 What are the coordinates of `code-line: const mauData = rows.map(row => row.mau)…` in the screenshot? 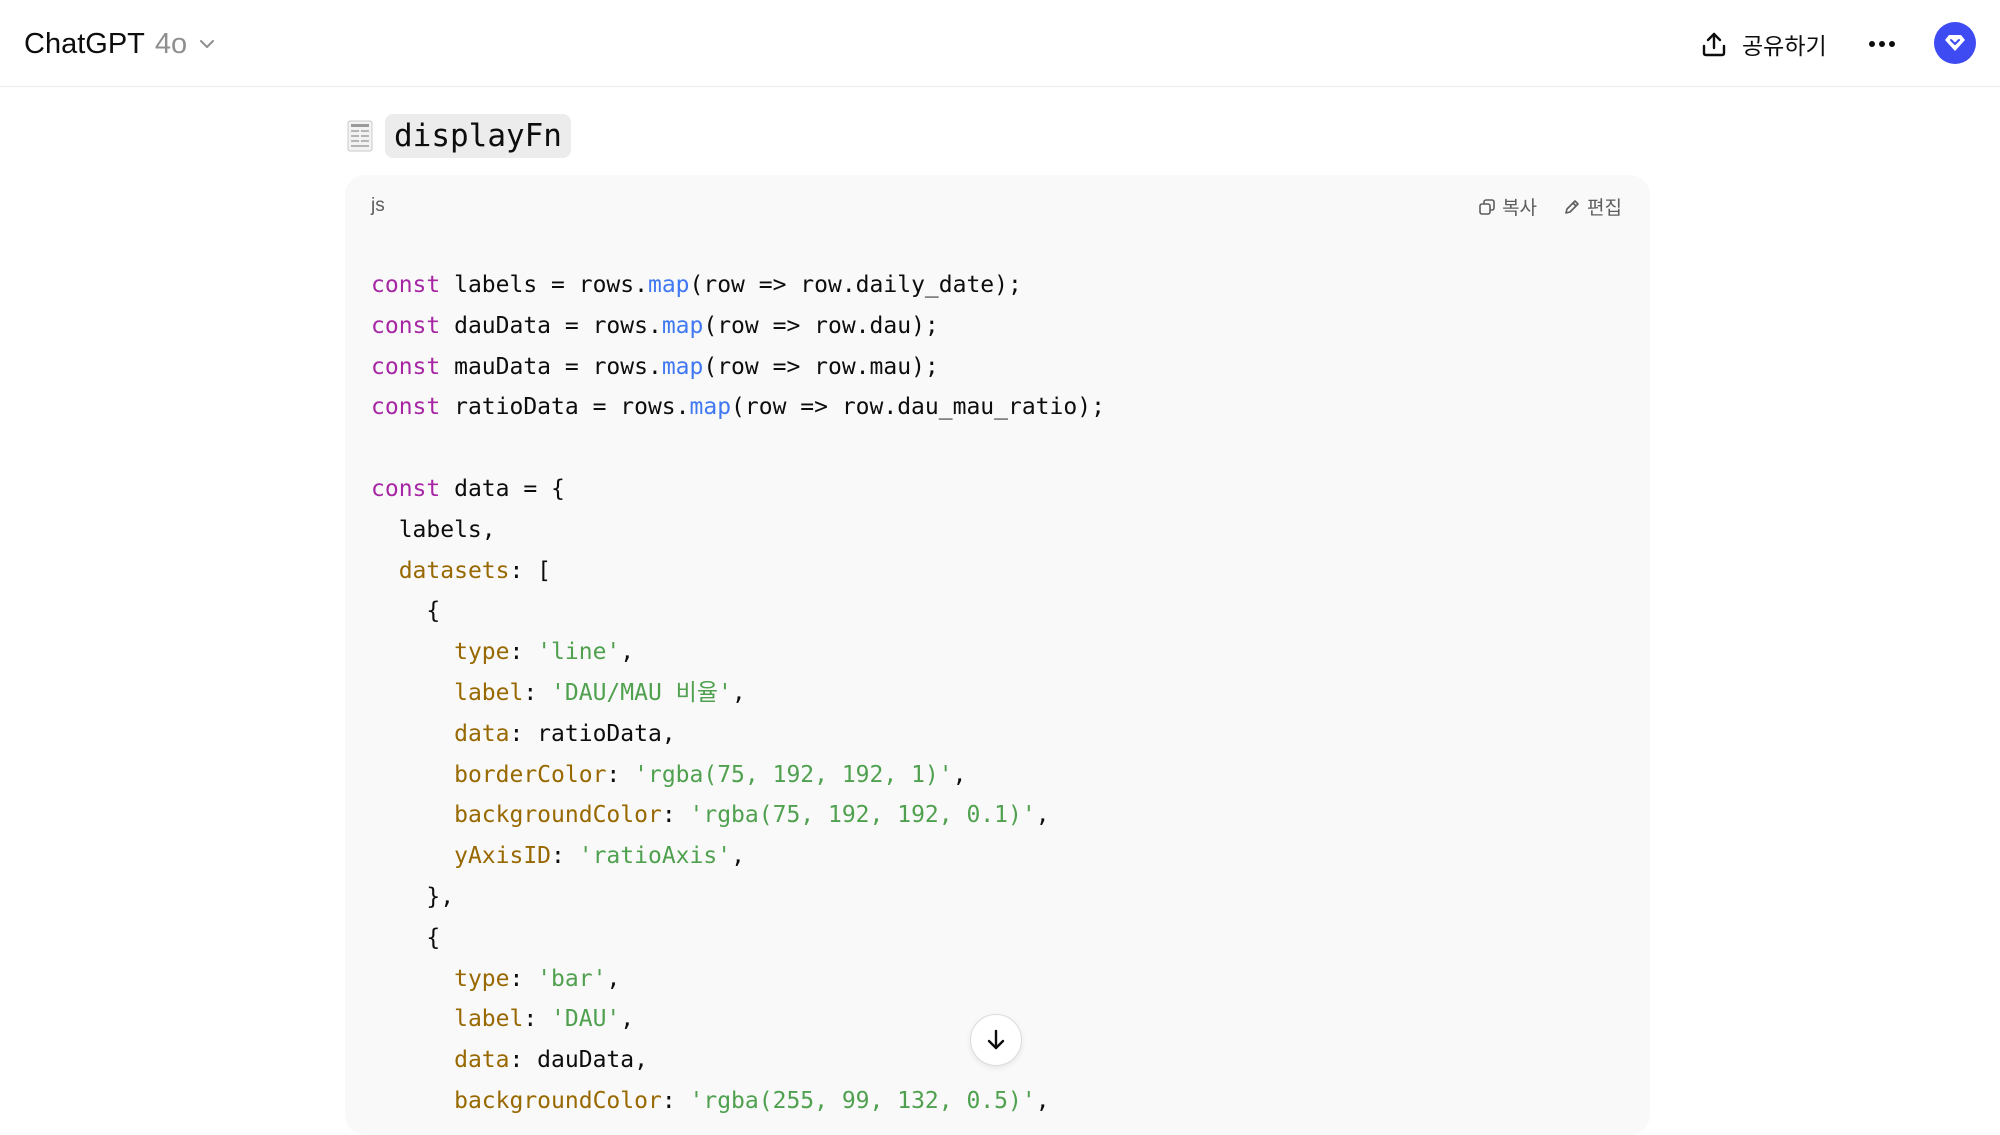 It's located at (655, 366).